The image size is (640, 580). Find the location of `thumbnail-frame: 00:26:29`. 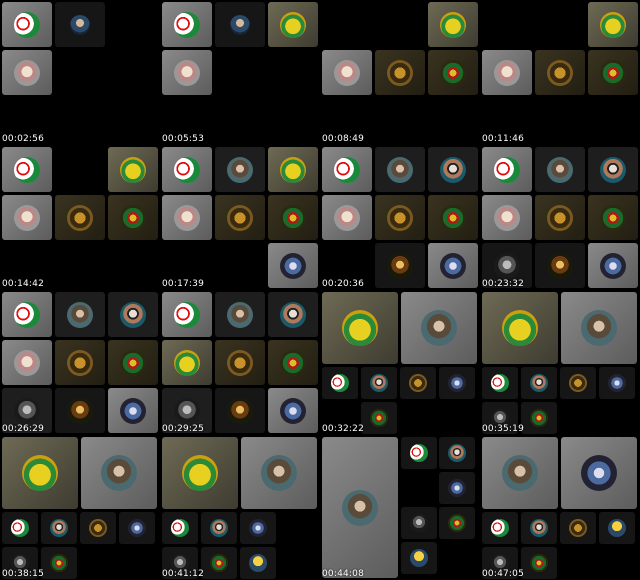

thumbnail-frame: 00:26:29 is located at coordinates (79, 362).